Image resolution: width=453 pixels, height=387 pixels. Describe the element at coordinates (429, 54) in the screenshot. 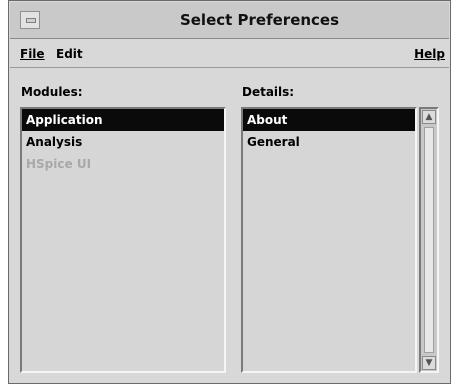

I see `menu-help: Help` at that location.